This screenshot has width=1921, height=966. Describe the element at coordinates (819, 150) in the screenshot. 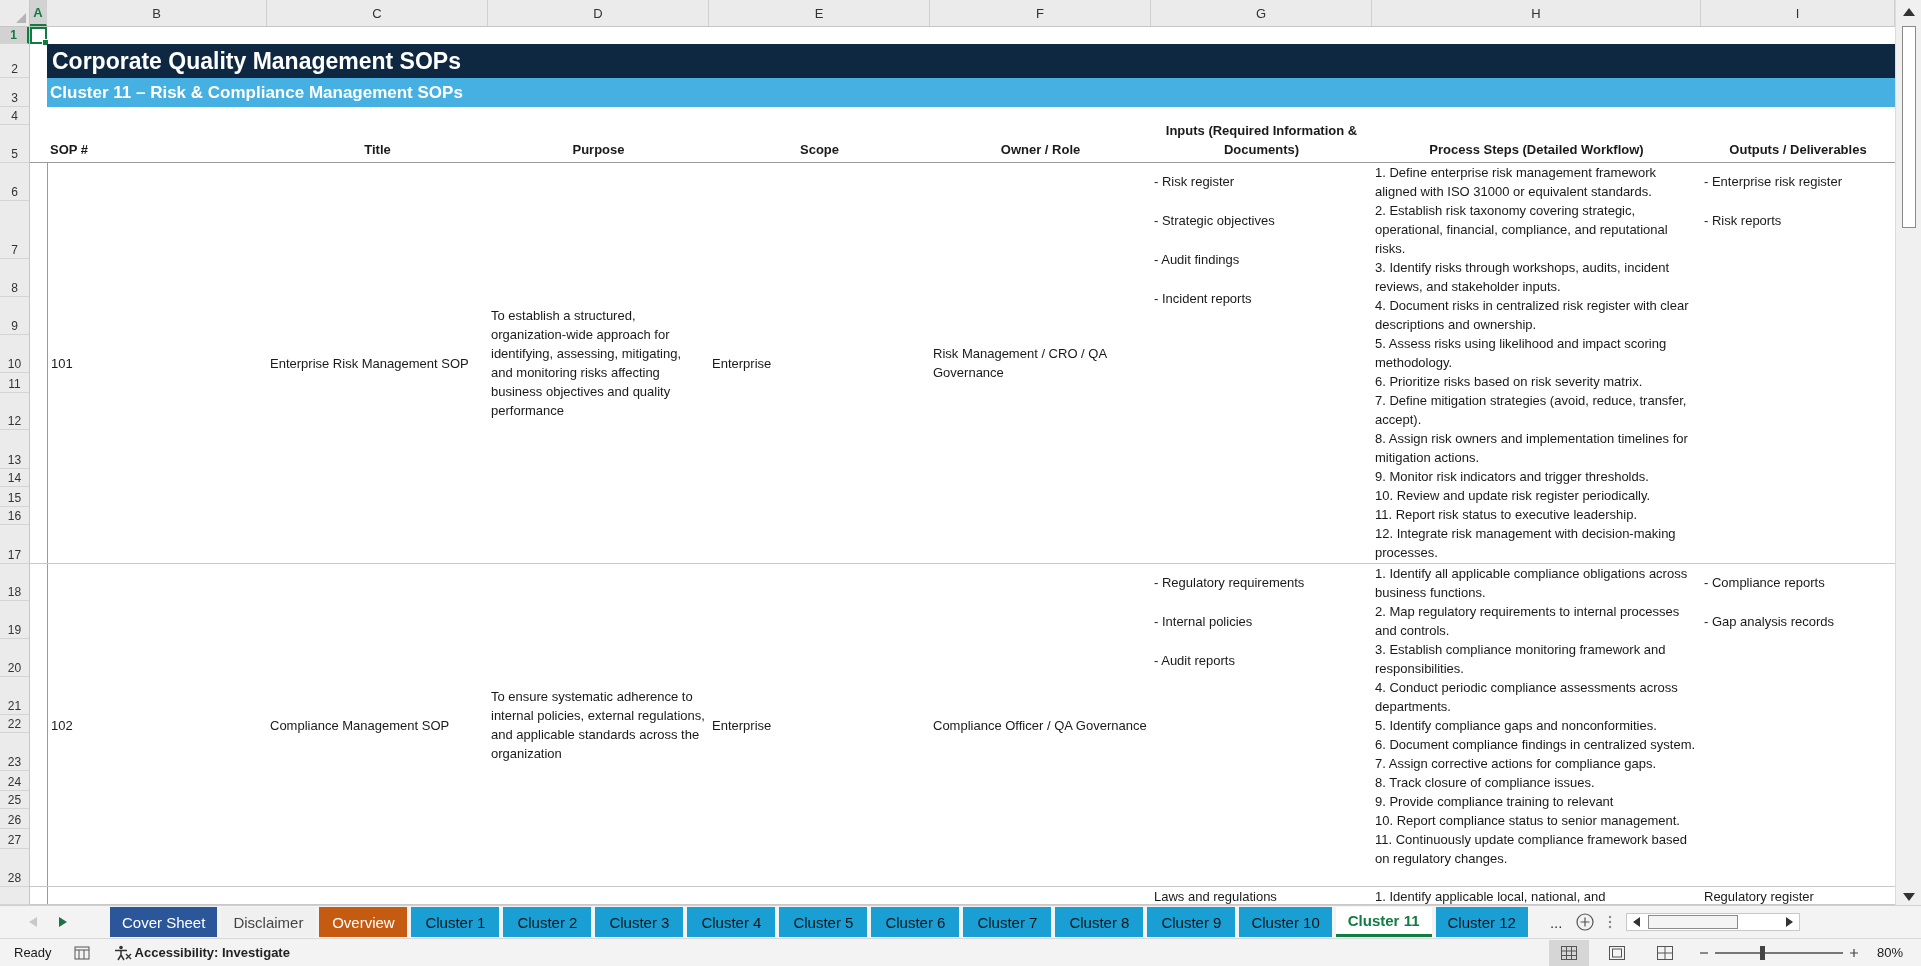

I see `column-heading: Scope` at that location.